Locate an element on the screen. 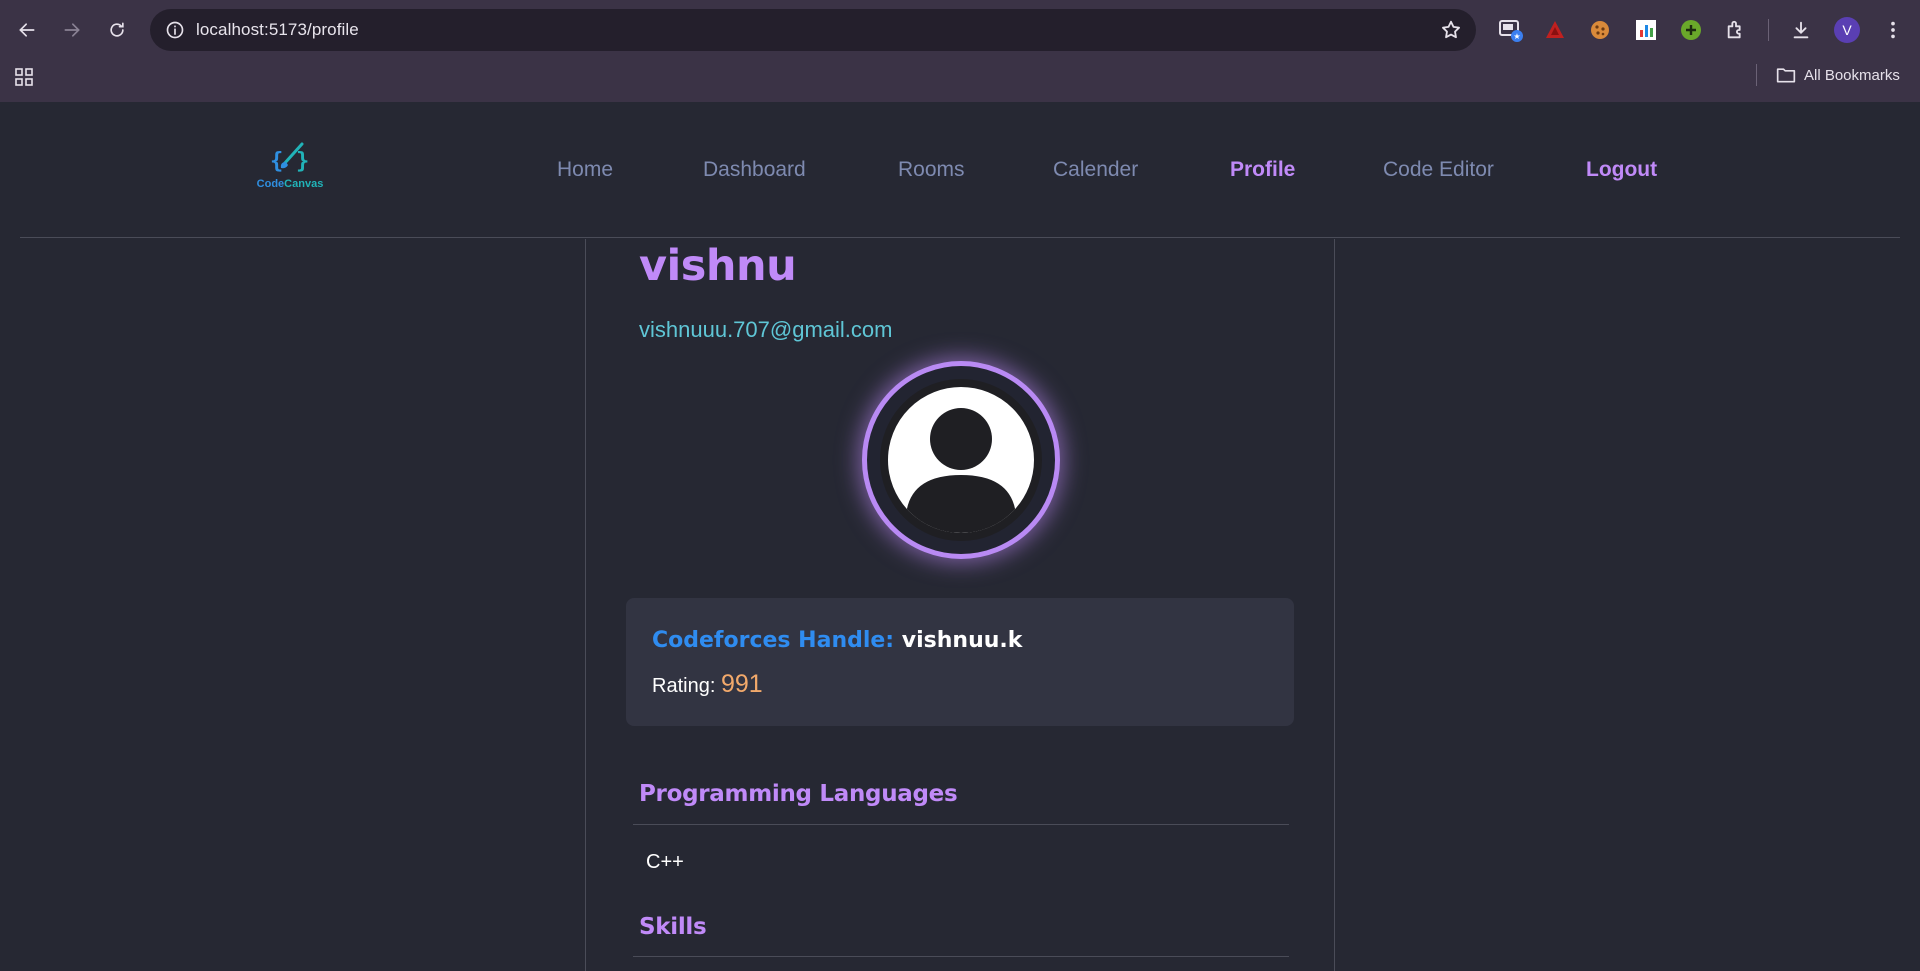 The width and height of the screenshot is (1920, 971). back-icon is located at coordinates (27, 30).